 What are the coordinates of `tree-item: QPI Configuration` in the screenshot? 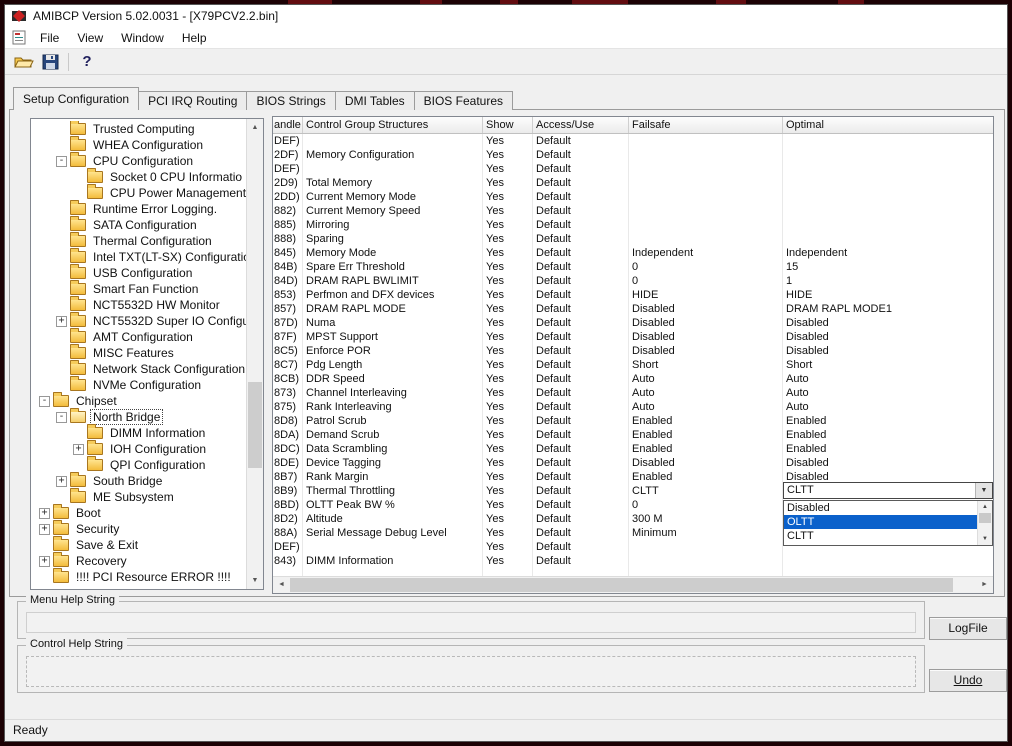 It's located at (138, 464).